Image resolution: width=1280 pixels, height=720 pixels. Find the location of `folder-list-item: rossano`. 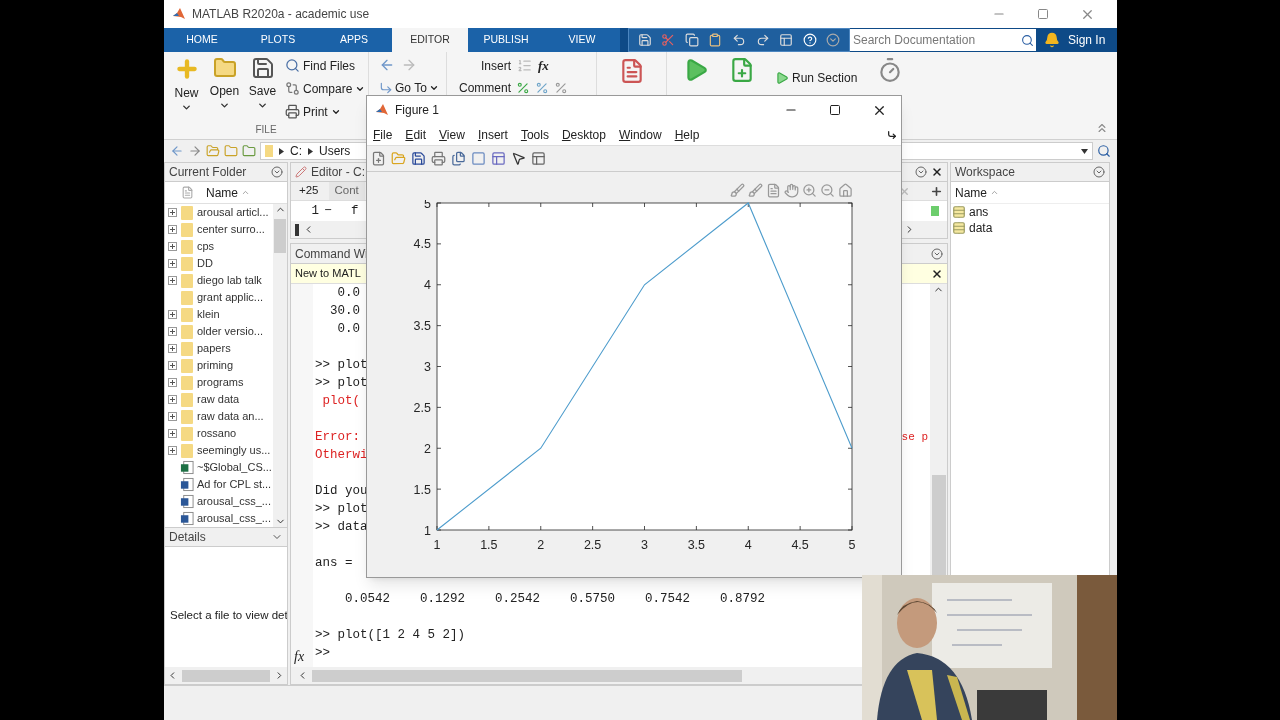

folder-list-item: rossano is located at coordinates (217, 433).